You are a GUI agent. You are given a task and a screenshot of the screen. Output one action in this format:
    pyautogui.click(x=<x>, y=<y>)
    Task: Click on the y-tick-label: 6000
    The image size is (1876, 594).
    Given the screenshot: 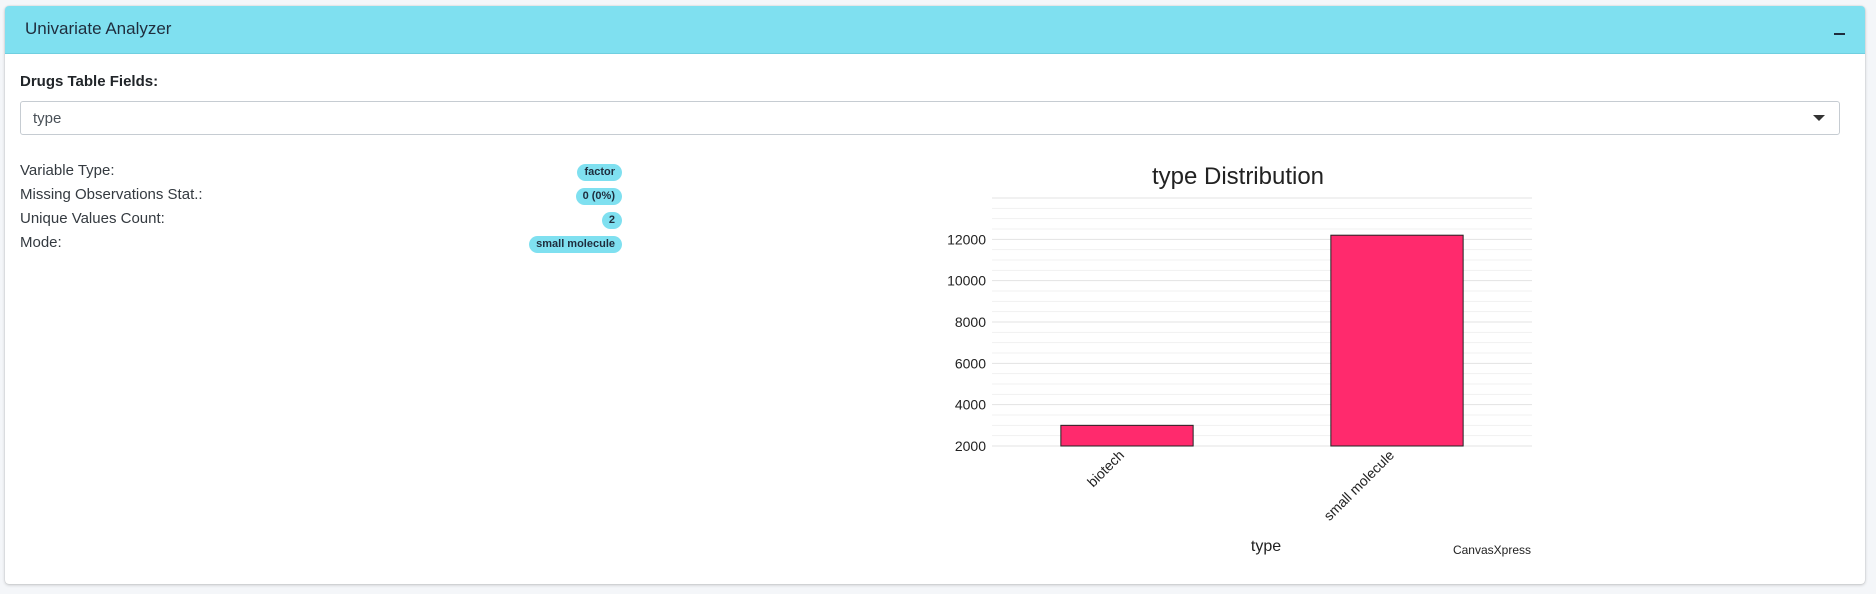 What is the action you would take?
    pyautogui.click(x=970, y=363)
    